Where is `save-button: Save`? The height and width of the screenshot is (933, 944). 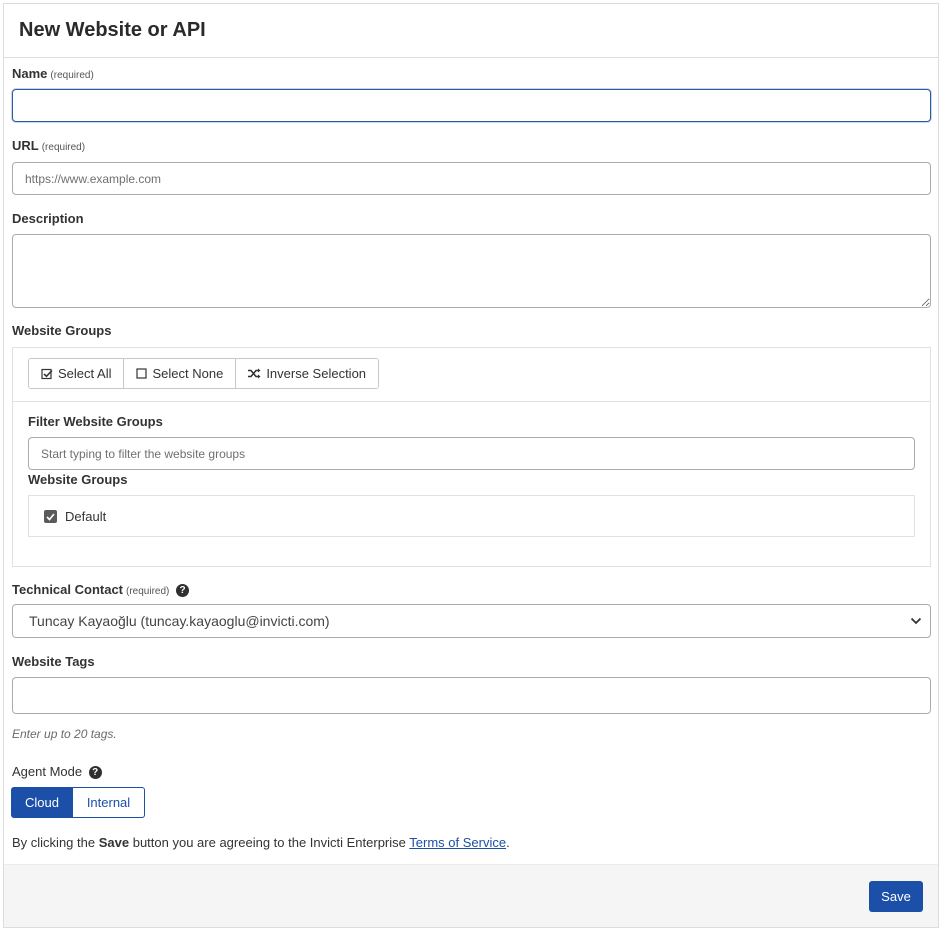 save-button: Save is located at coordinates (896, 896).